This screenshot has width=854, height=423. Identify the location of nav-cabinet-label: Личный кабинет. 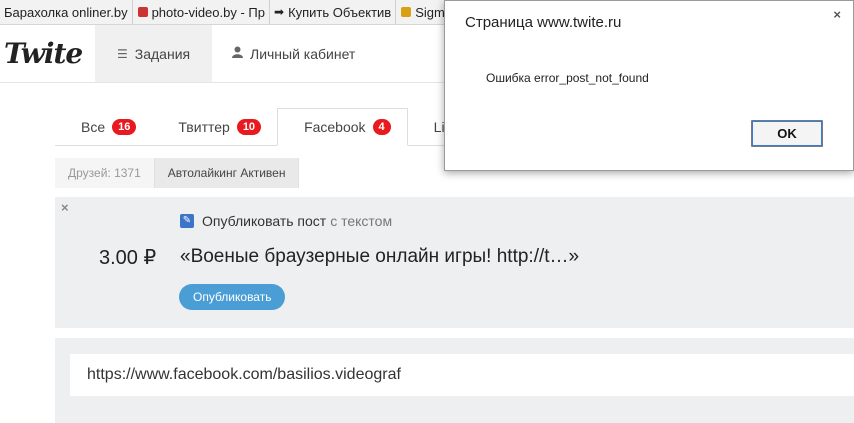
(303, 53).